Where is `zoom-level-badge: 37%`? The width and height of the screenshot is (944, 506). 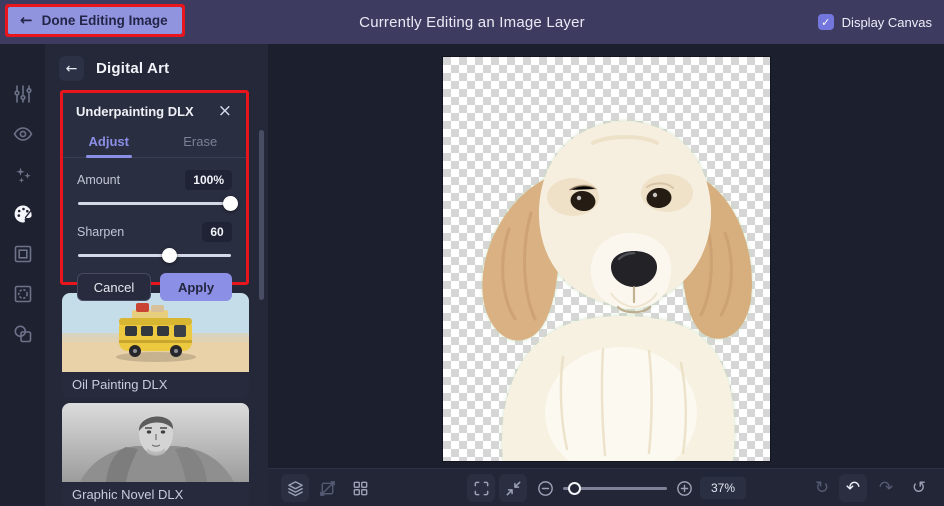 zoom-level-badge: 37% is located at coordinates (723, 488).